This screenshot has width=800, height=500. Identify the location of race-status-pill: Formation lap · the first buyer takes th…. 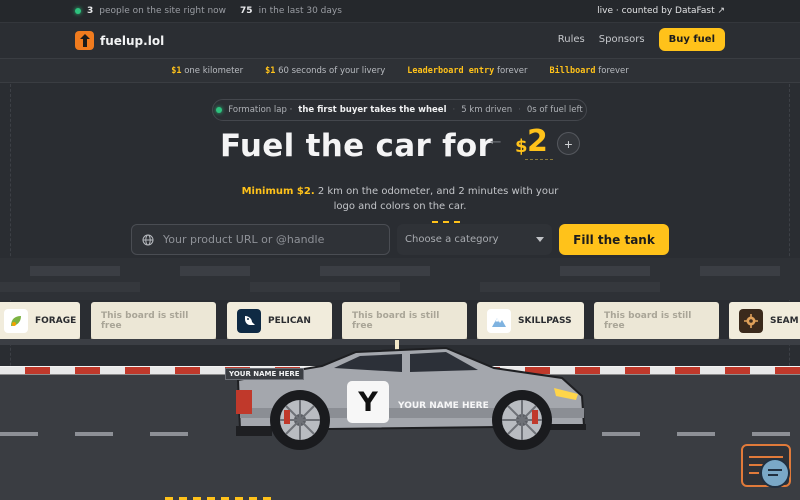
(399, 110).